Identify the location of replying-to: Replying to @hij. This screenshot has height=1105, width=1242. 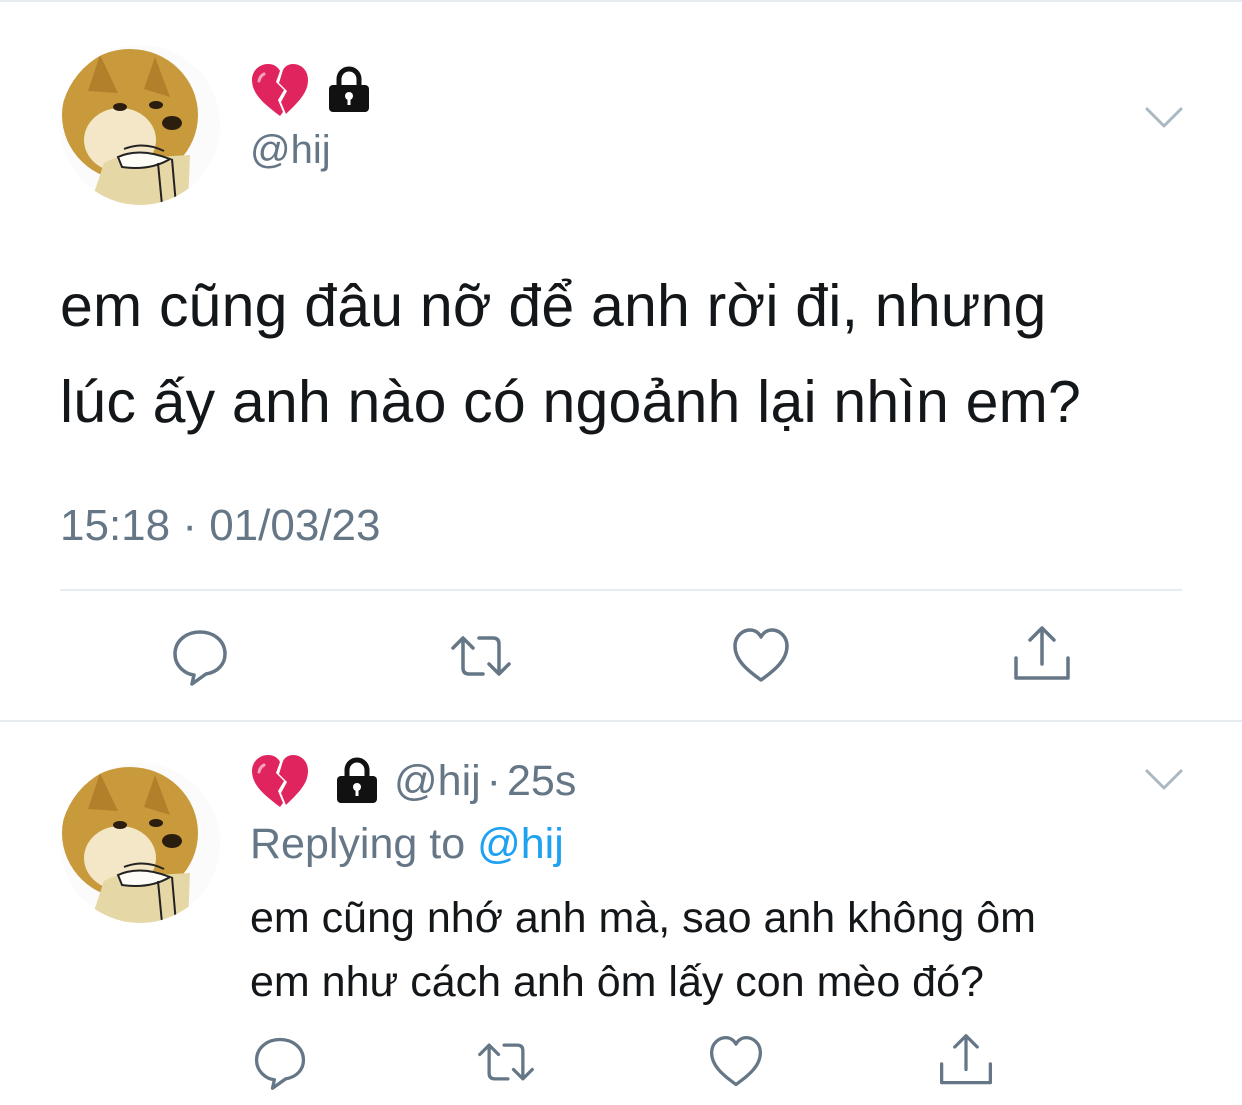
(407, 844).